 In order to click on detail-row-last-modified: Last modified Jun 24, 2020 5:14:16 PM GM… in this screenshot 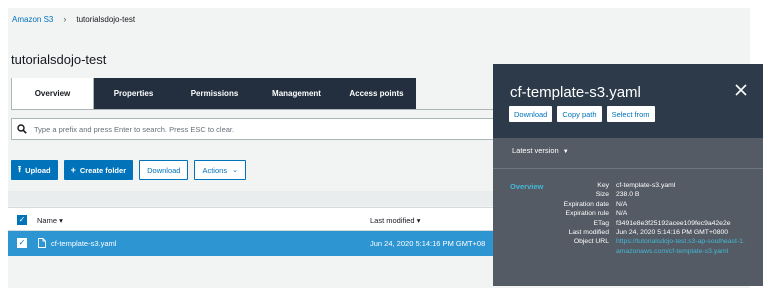, I will do `click(646, 232)`.